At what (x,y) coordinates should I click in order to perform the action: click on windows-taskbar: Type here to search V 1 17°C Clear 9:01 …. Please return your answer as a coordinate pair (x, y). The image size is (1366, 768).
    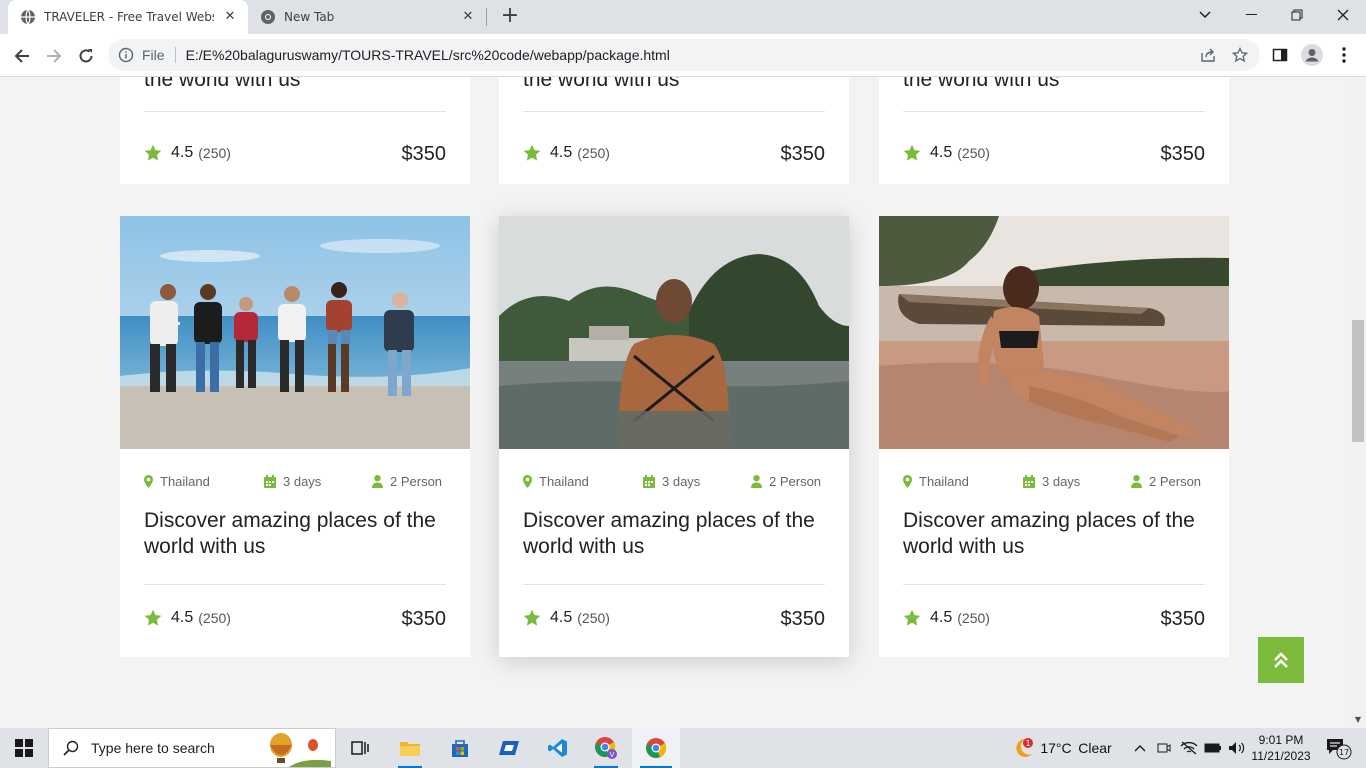
    Looking at the image, I should click on (683, 748).